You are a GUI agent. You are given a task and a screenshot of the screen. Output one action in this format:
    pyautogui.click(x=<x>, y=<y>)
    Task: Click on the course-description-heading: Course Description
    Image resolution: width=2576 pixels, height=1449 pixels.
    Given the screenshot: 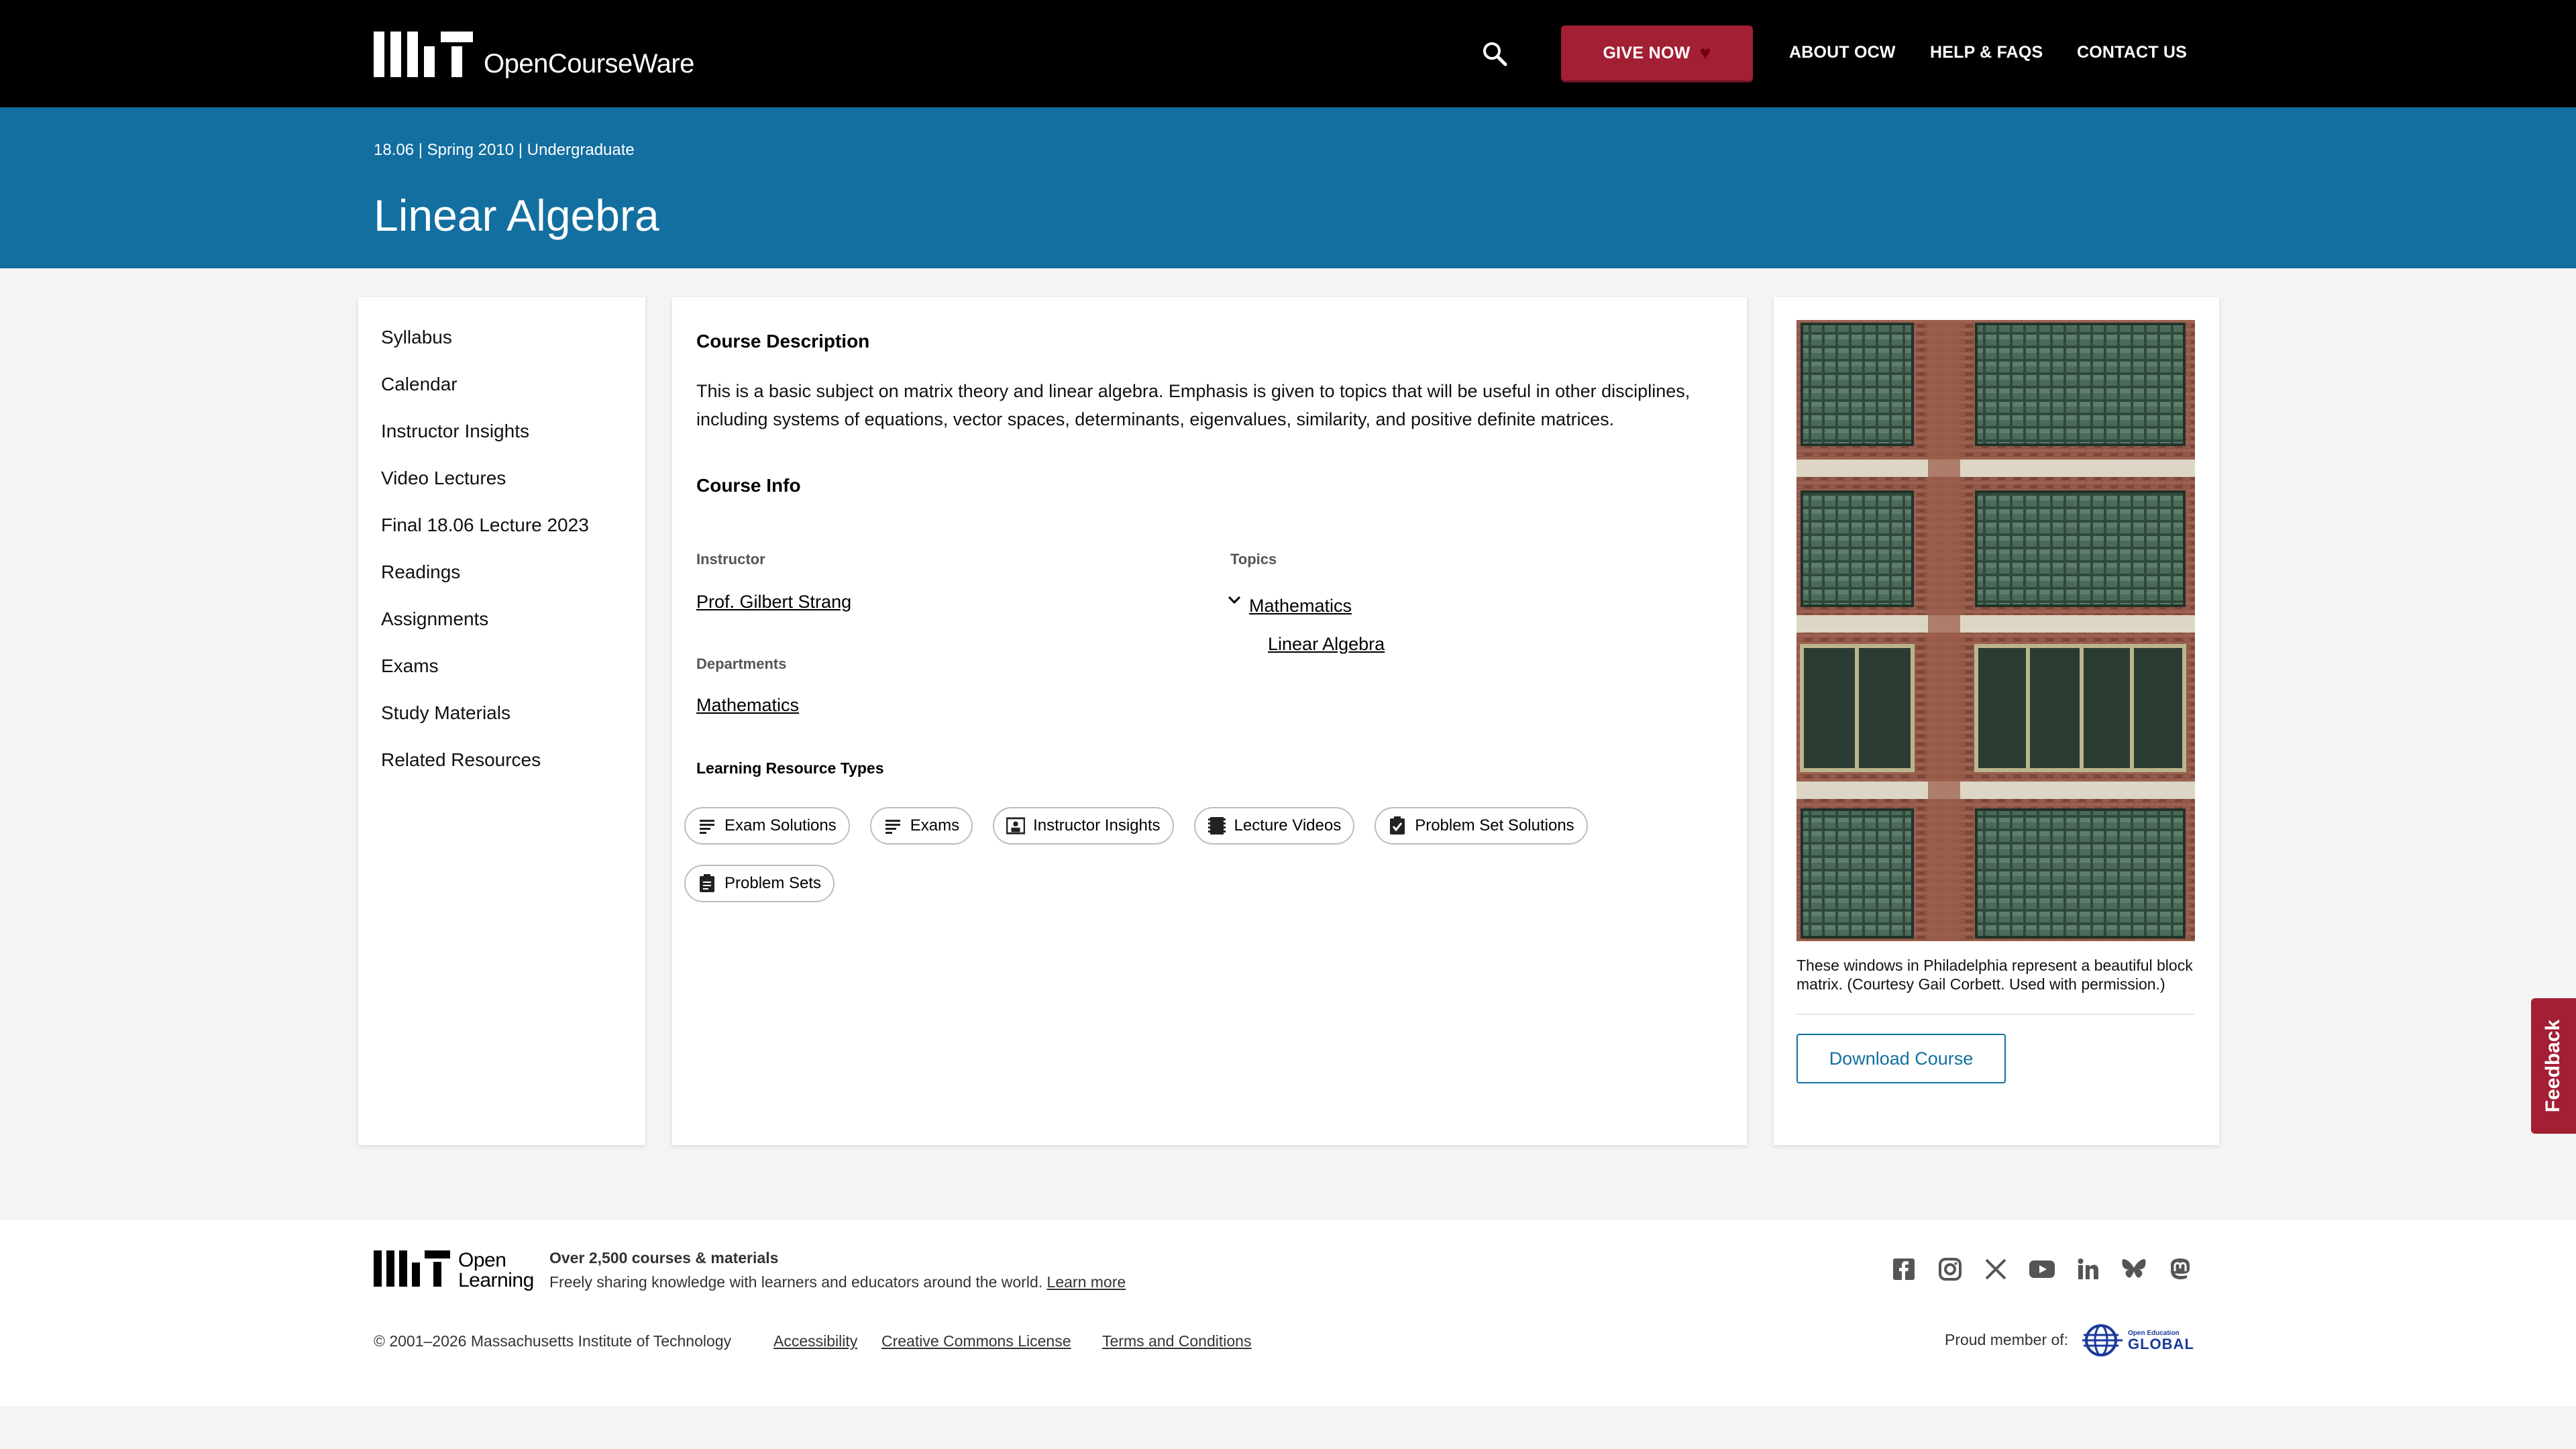 What is the action you would take?
    pyautogui.click(x=783, y=341)
    